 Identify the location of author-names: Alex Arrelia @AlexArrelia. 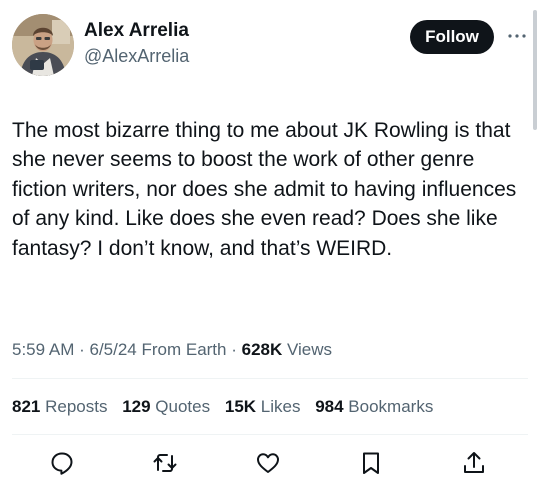
(136, 43).